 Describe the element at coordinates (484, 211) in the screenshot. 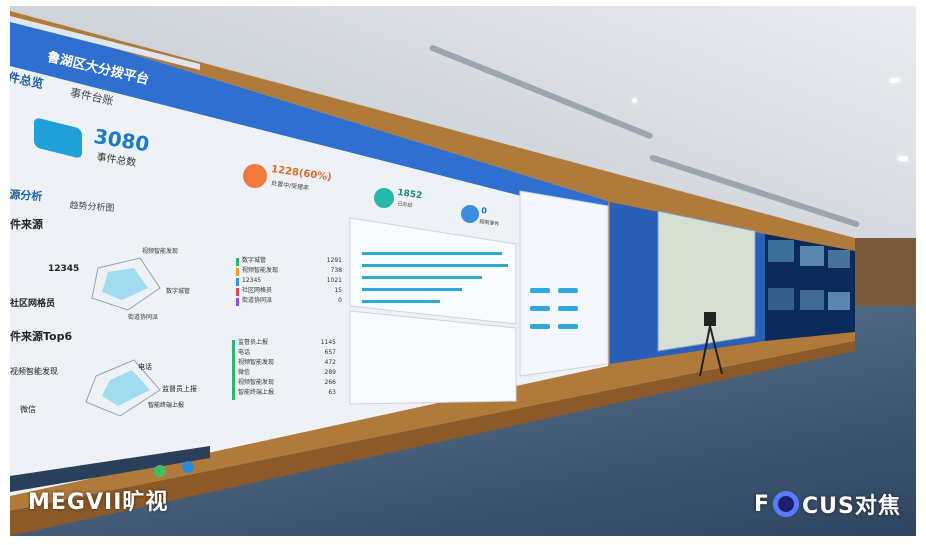

I see `overdue-value: 0` at that location.